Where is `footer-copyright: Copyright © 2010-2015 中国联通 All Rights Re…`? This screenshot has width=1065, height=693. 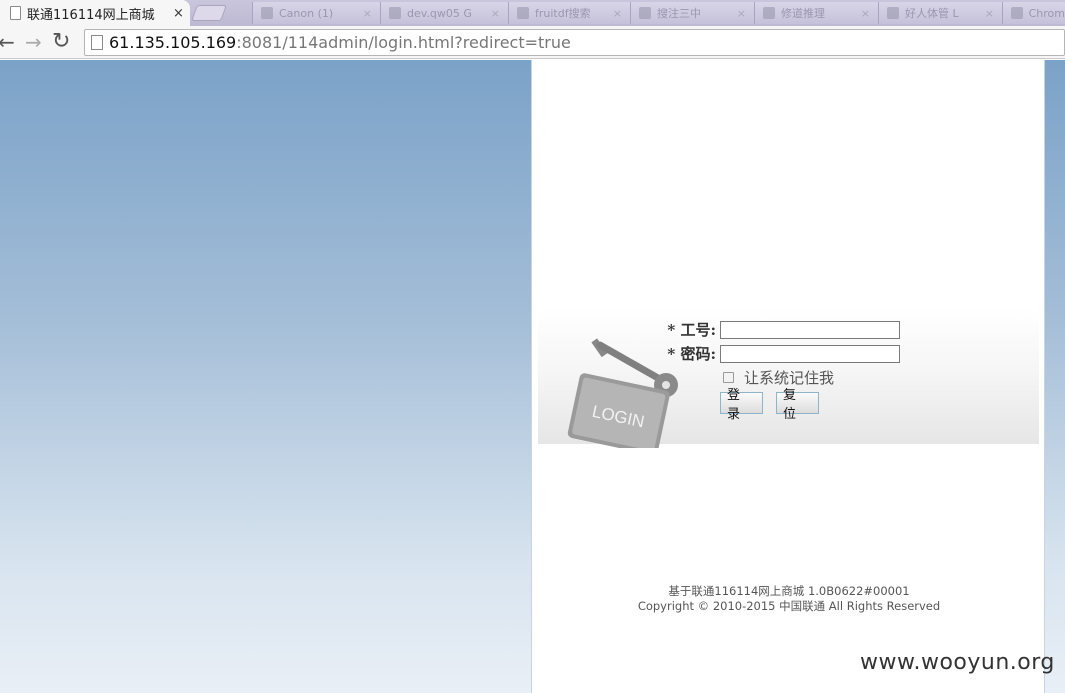 footer-copyright: Copyright © 2010-2015 中国联通 All Rights Re… is located at coordinates (789, 606).